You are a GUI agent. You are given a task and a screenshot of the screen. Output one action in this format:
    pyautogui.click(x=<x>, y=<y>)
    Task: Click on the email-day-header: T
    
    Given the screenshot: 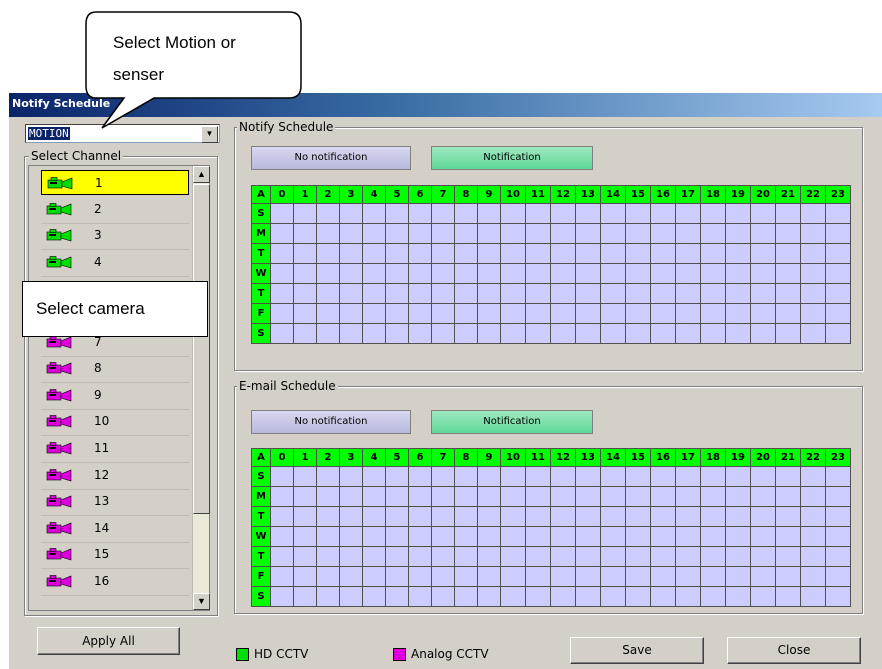 What is the action you would take?
    pyautogui.click(x=261, y=556)
    